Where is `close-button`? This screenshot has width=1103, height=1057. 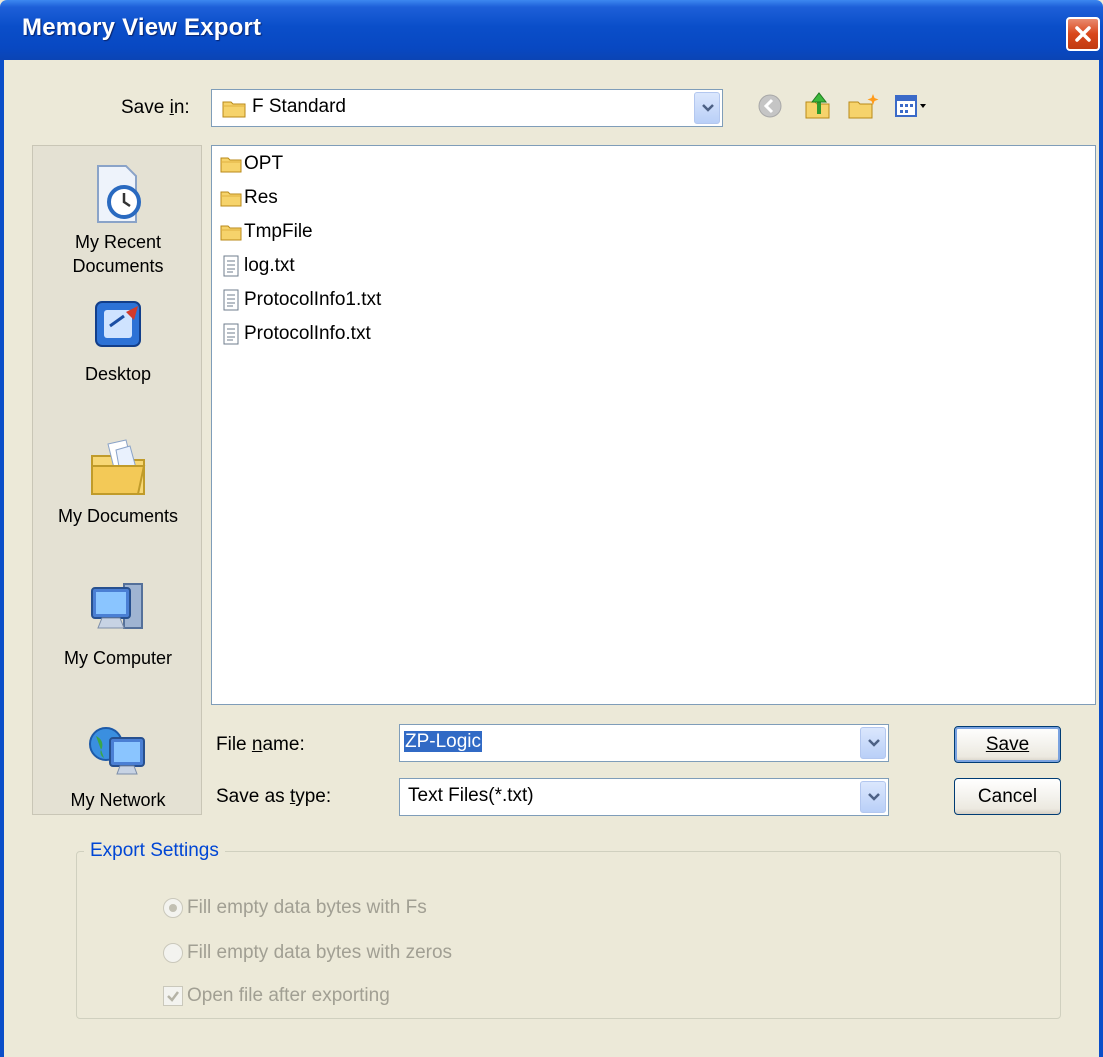
close-button is located at coordinates (1083, 34).